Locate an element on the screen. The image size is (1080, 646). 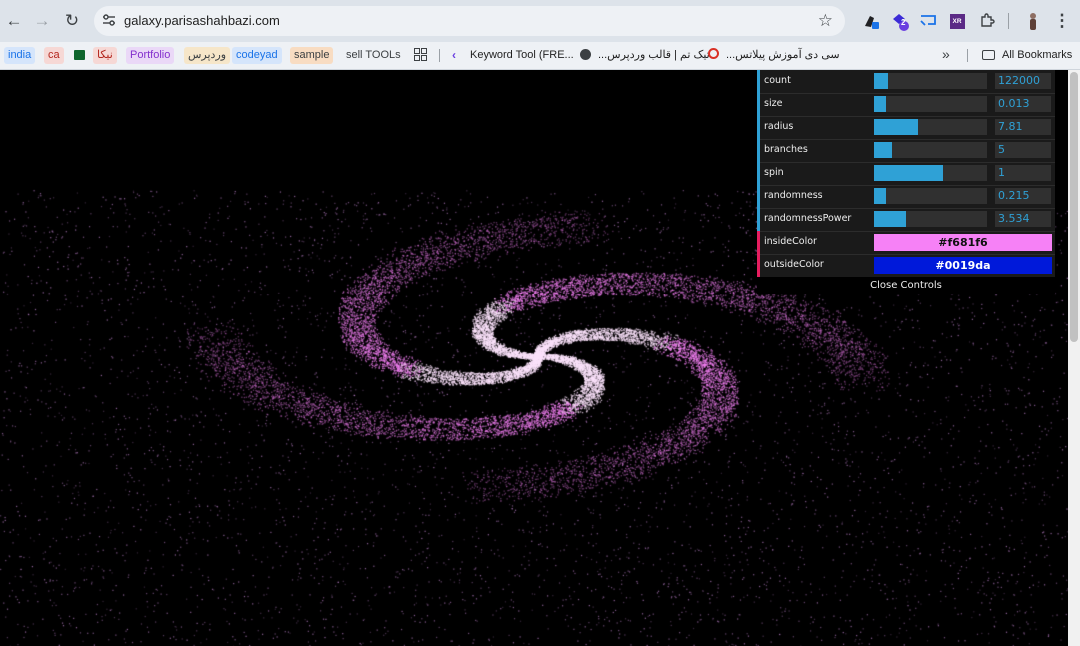
spin-input: 1 is located at coordinates (1023, 173).